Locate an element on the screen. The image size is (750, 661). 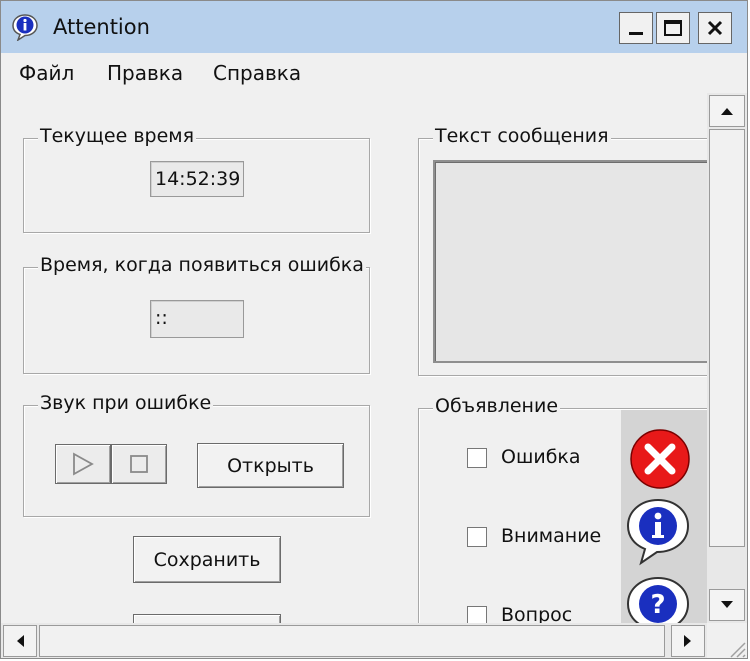
current-time-group: Текущее время 14:52:39 is located at coordinates (196, 179).